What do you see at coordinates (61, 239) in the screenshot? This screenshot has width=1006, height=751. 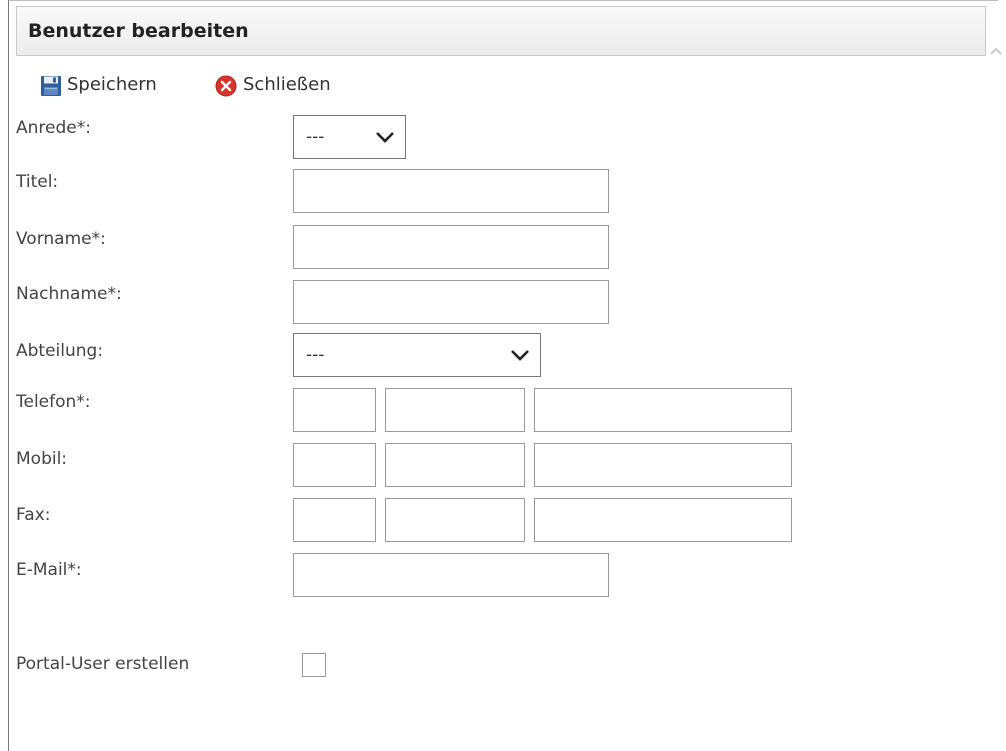 I see `vorname-label: Vorname*:` at bounding box center [61, 239].